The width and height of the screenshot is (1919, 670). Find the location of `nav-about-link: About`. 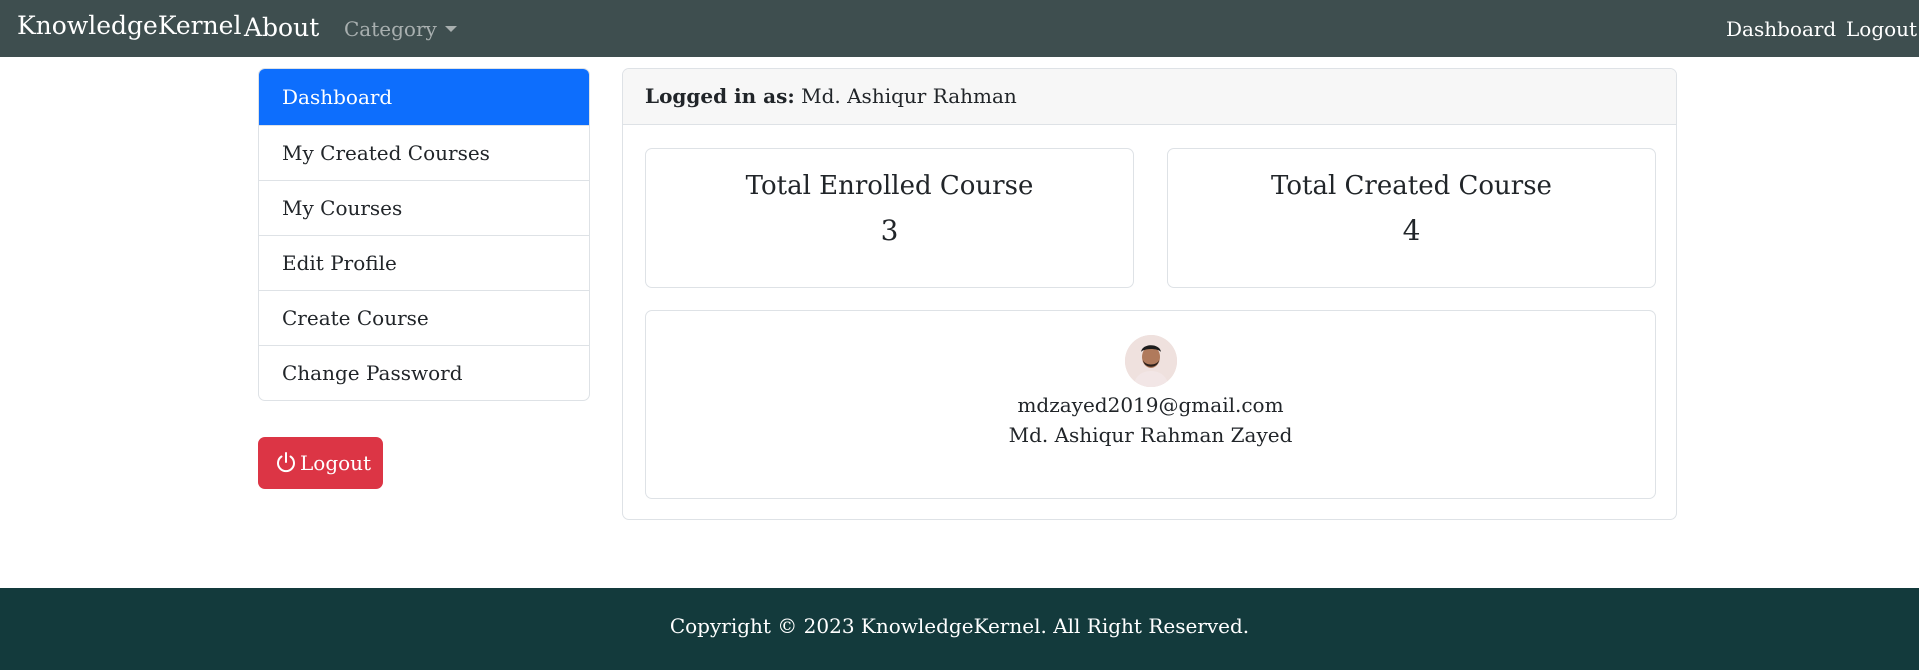

nav-about-link: About is located at coordinates (281, 27).